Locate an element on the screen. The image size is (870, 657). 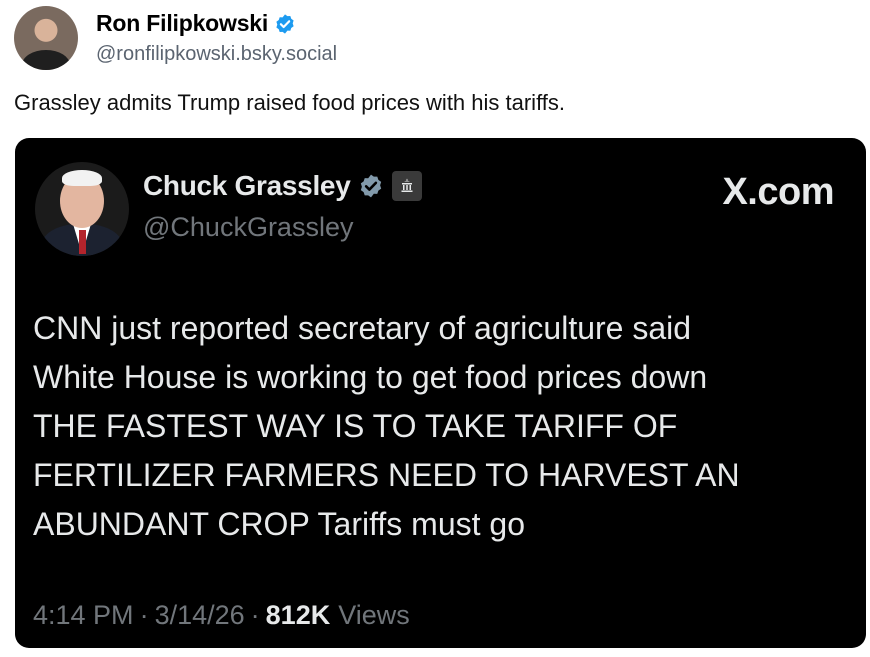
embed-name-row: Chuck Grassley is located at coordinates (283, 186).